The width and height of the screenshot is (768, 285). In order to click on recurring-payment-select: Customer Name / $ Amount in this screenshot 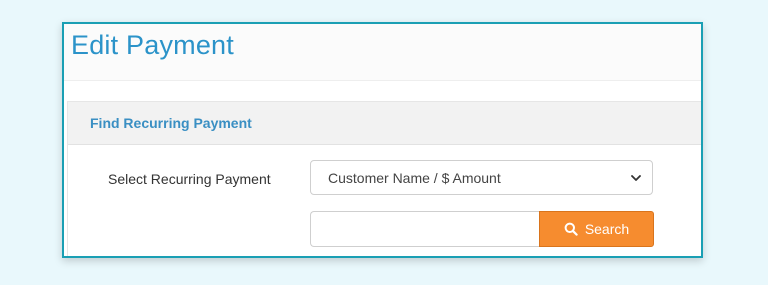, I will do `click(481, 177)`.